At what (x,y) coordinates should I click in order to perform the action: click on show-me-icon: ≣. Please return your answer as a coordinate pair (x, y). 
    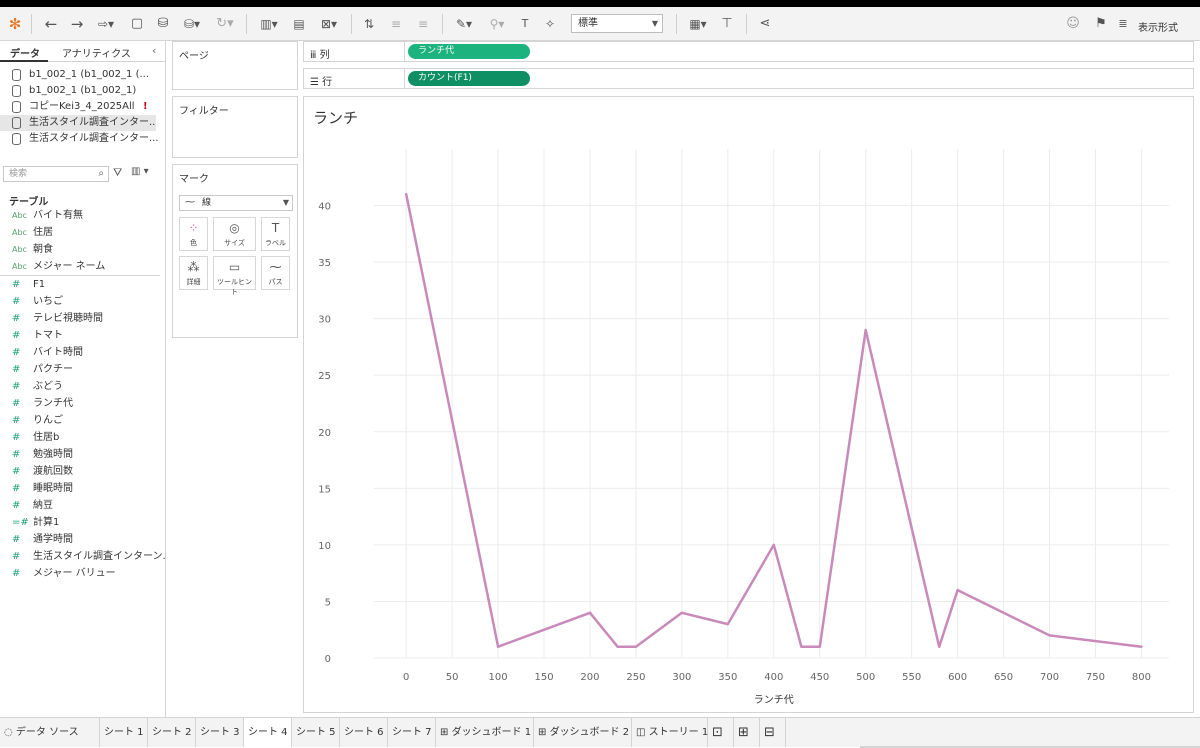
    Looking at the image, I should click on (1123, 24).